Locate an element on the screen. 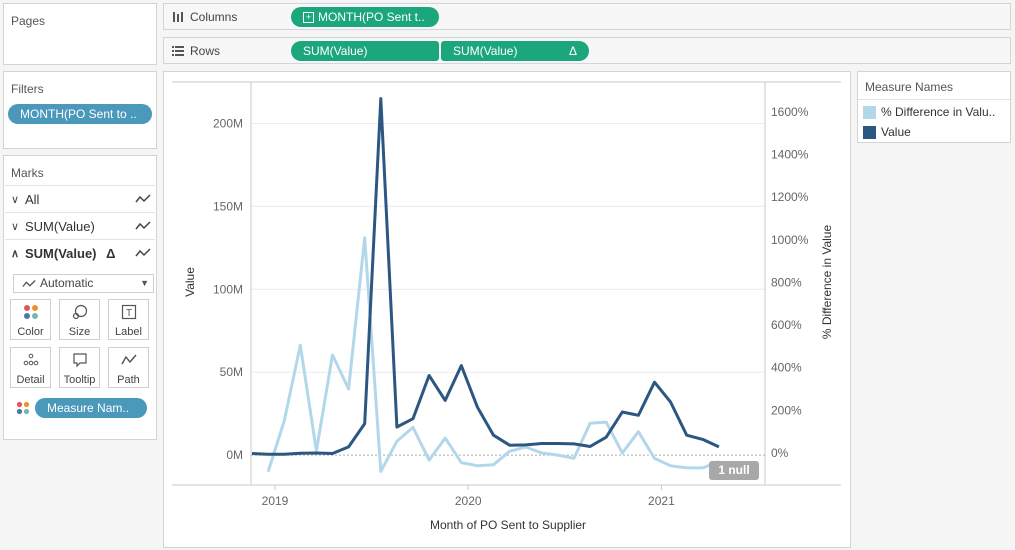  measure-names-pill: Measure Nam.. is located at coordinates (91, 408).